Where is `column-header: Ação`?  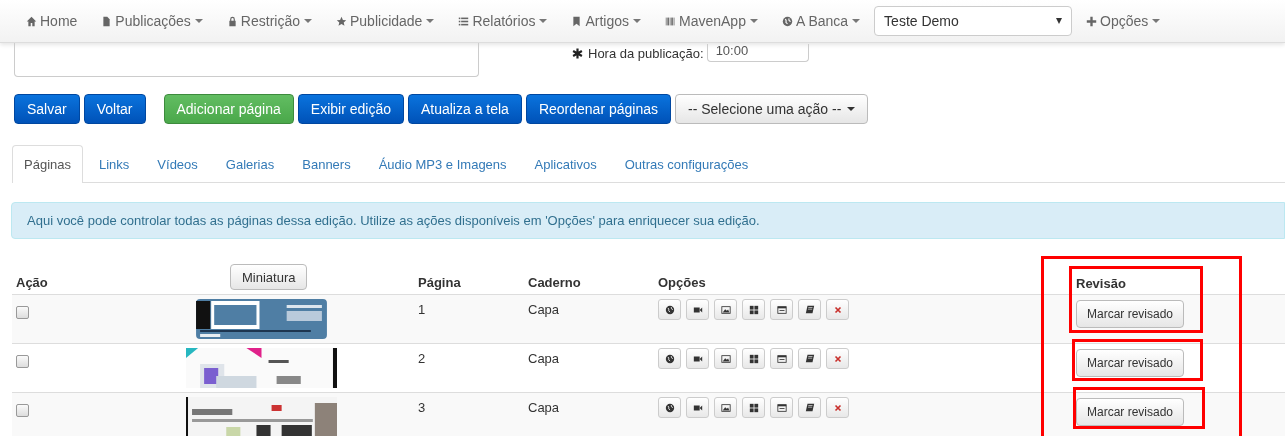
column-header: Ação is located at coordinates (32, 282).